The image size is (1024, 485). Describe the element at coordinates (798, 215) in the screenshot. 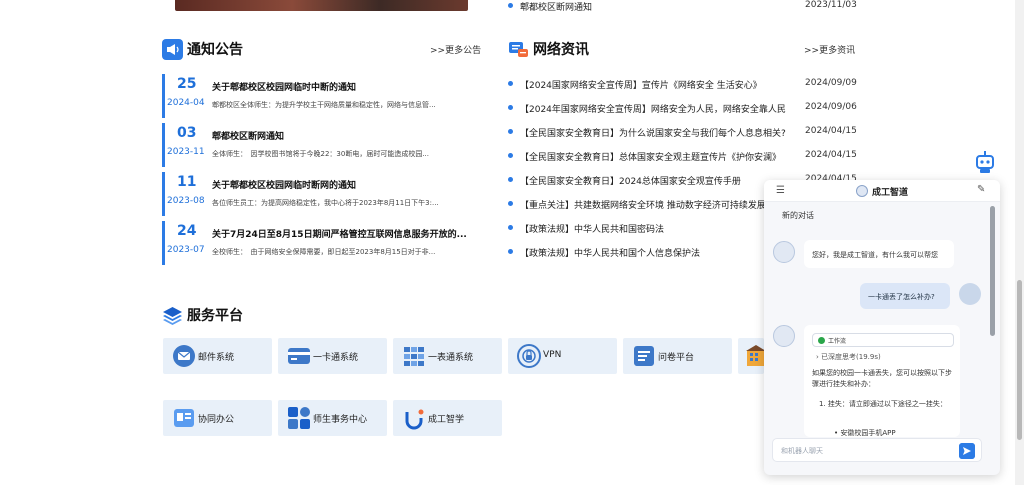

I see `new-chat-label: 新的对话` at that location.